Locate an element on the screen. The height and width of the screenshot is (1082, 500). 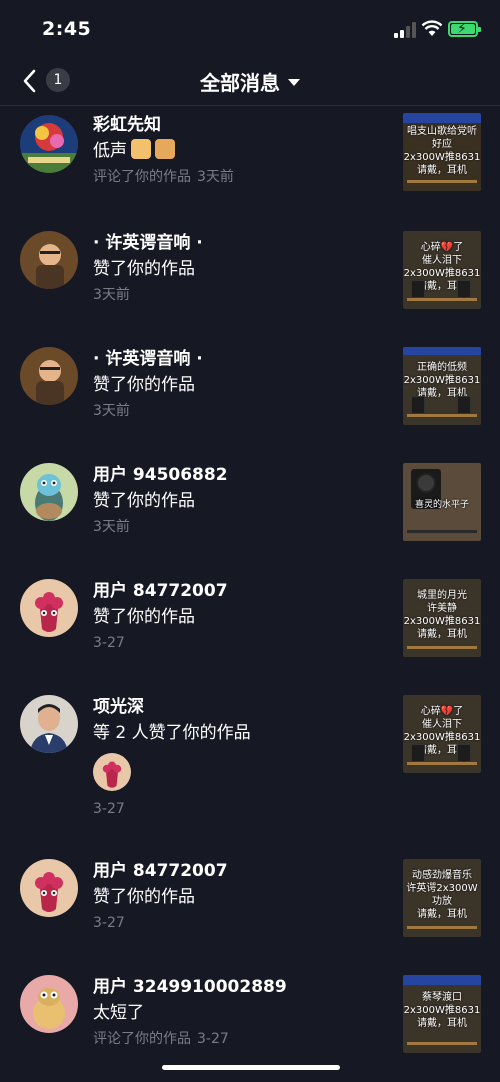
video-thumbnail: 正确的低频 2x300W推8631 请戴，耳机 is located at coordinates (442, 386).